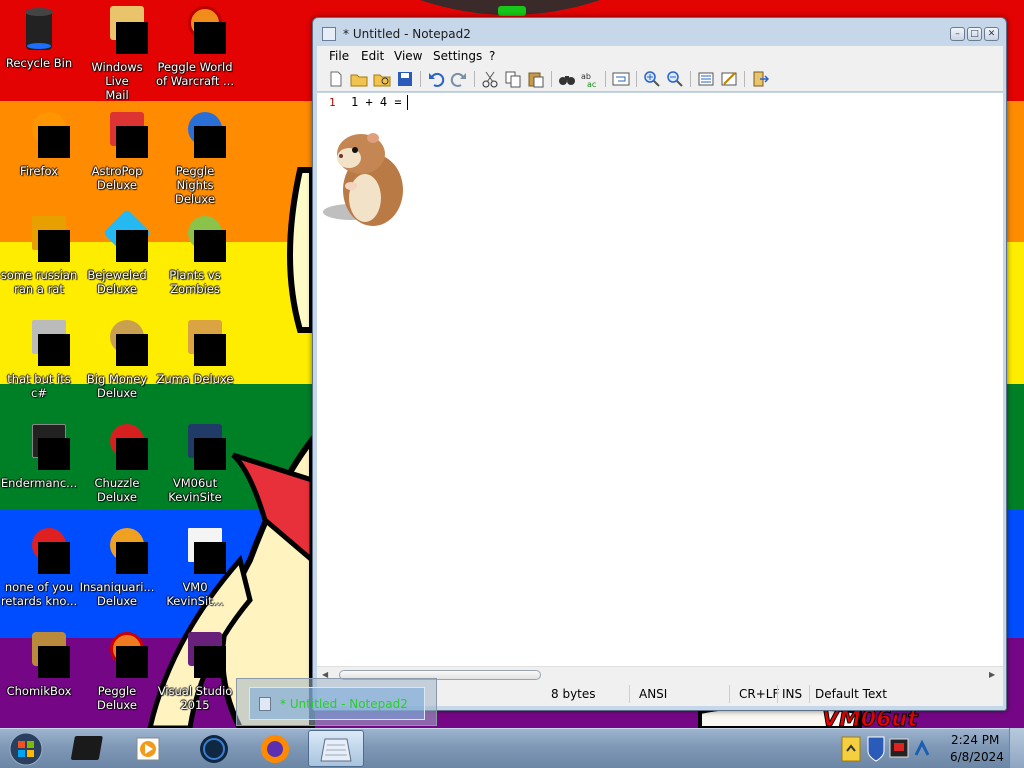  I want to click on open-folder-icon, so click(359, 79).